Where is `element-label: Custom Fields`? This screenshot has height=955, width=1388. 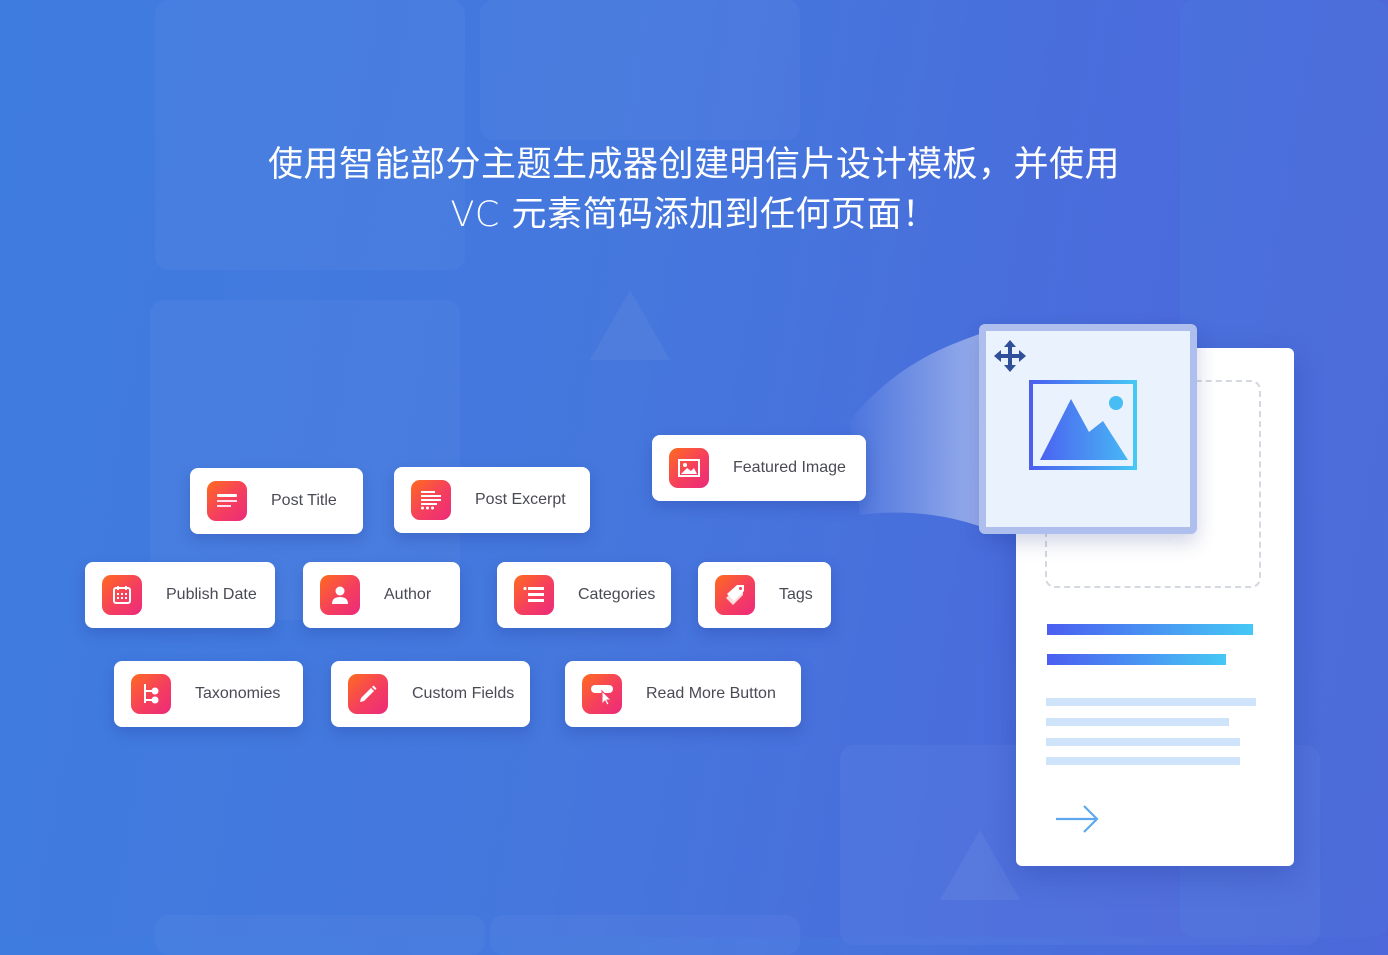 element-label: Custom Fields is located at coordinates (463, 693).